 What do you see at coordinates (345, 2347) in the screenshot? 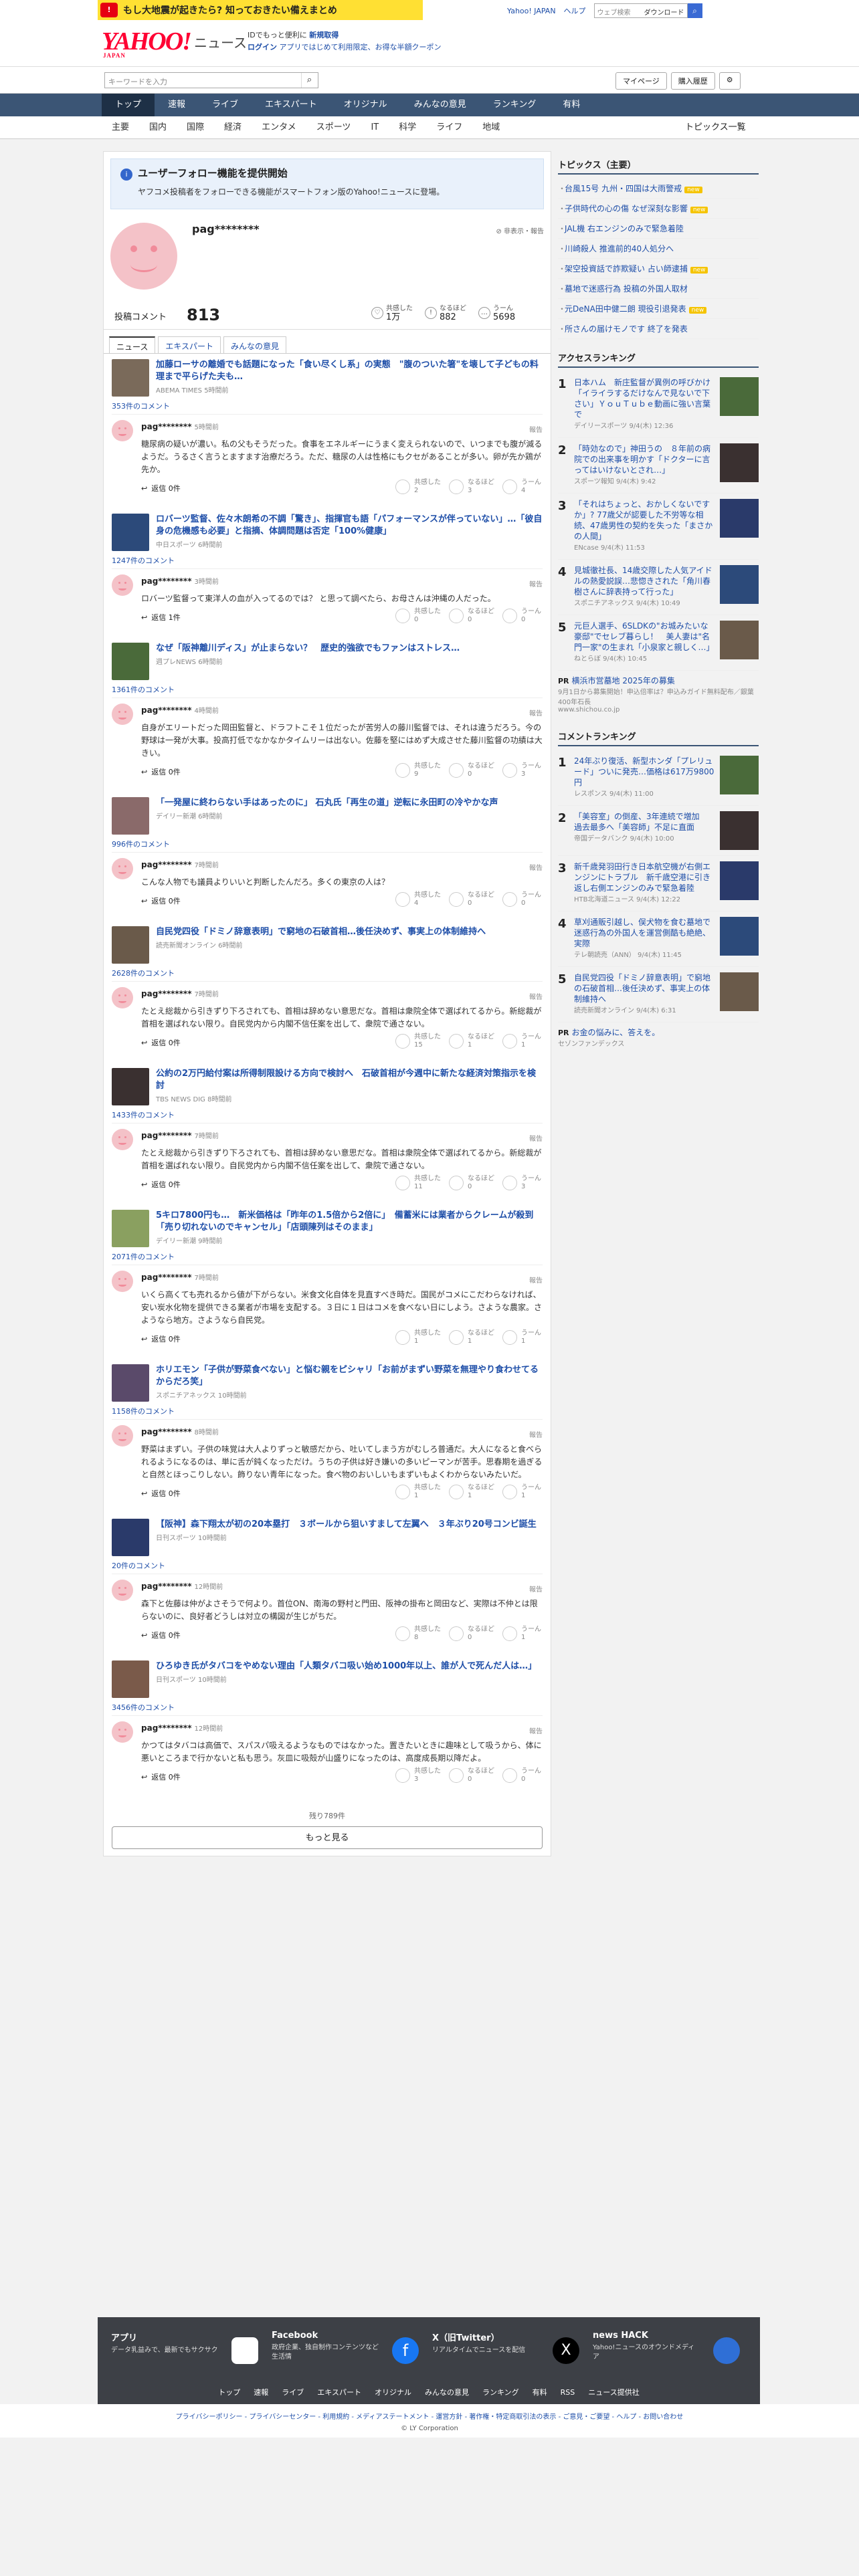
I see `footer-facebook: Facebook 政府企業、独自制作コンテンツなど生活情 f` at bounding box center [345, 2347].